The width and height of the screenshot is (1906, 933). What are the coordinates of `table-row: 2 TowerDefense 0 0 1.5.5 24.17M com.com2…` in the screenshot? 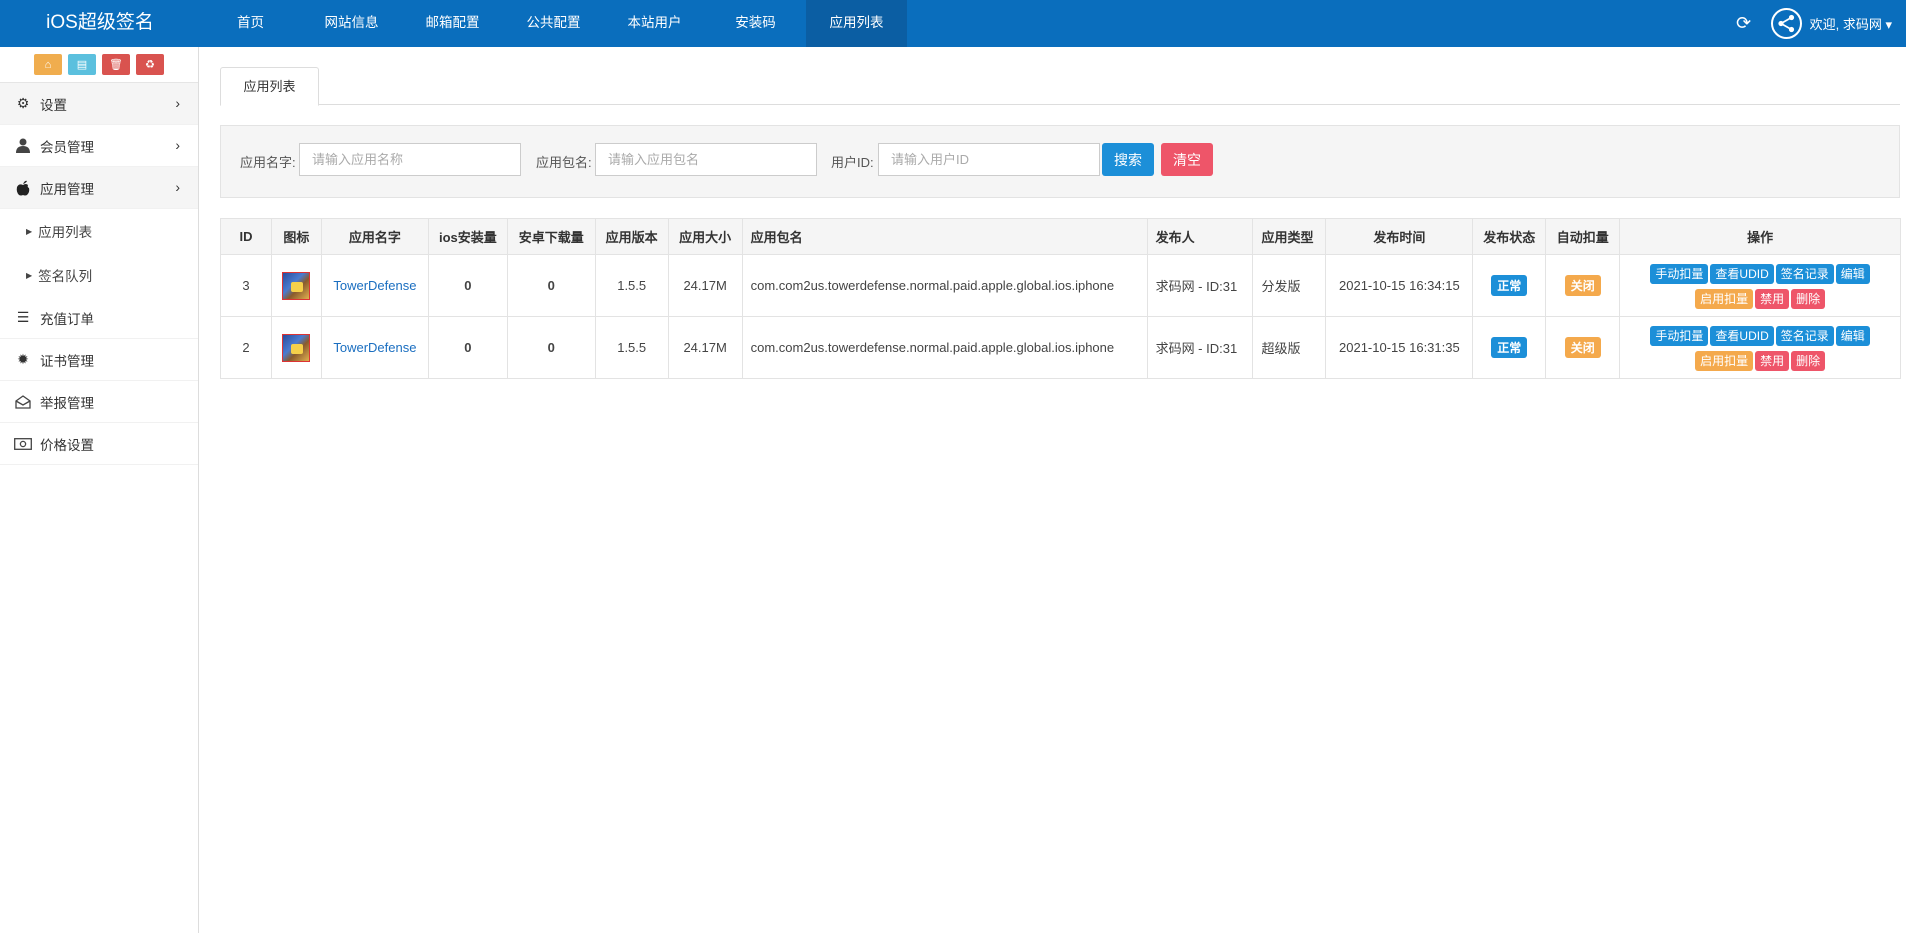 It's located at (1060, 347).